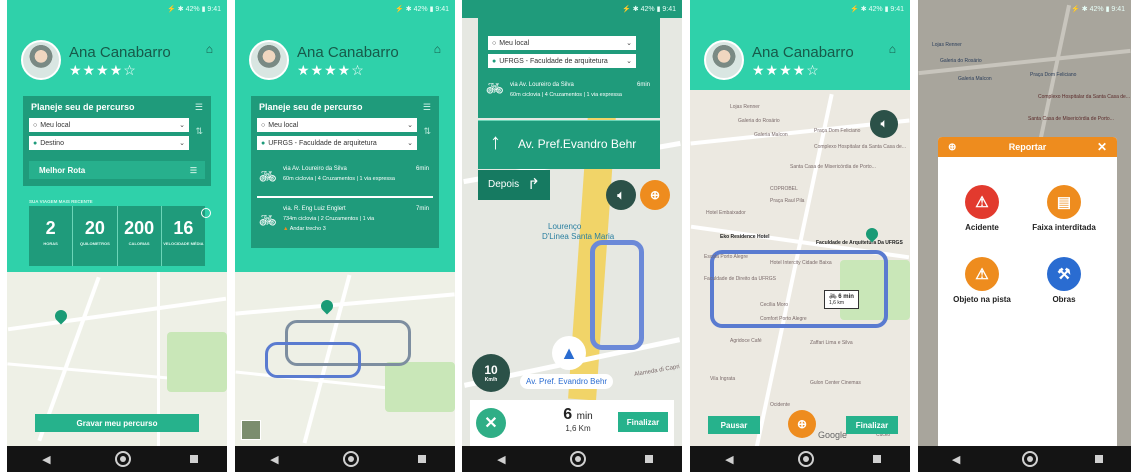  What do you see at coordinates (1064, 208) in the screenshot?
I see `report-lane-closed-button: ▤ Faixa interditada` at bounding box center [1064, 208].